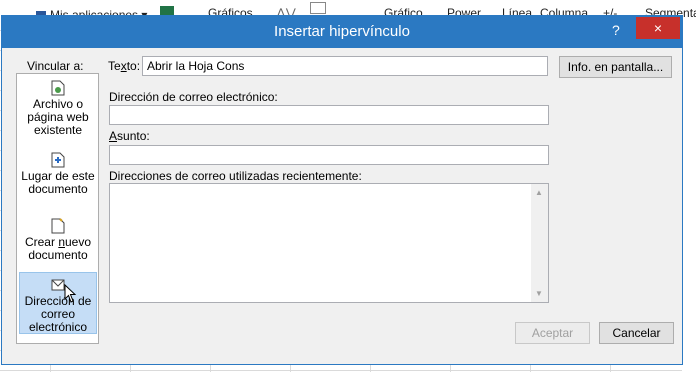 This screenshot has height=372, width=696. I want to click on sidebar-label-1: Dirección de, so click(58, 301).